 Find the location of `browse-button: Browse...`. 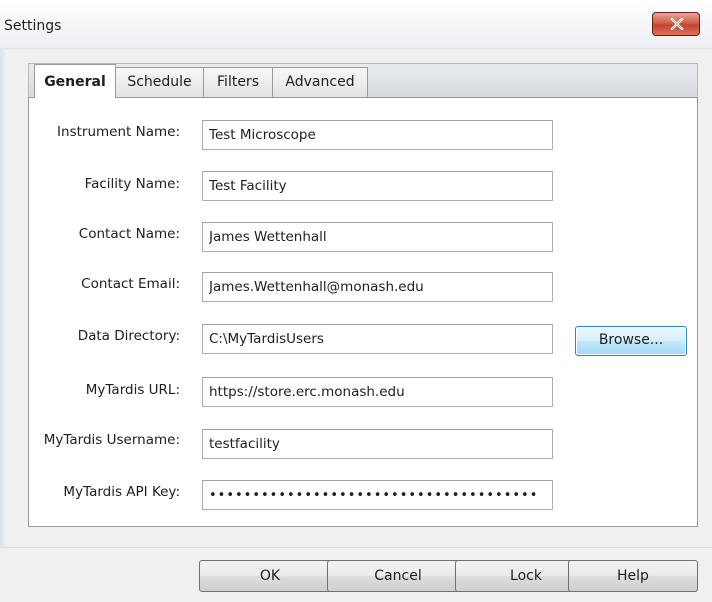

browse-button: Browse... is located at coordinates (631, 341).